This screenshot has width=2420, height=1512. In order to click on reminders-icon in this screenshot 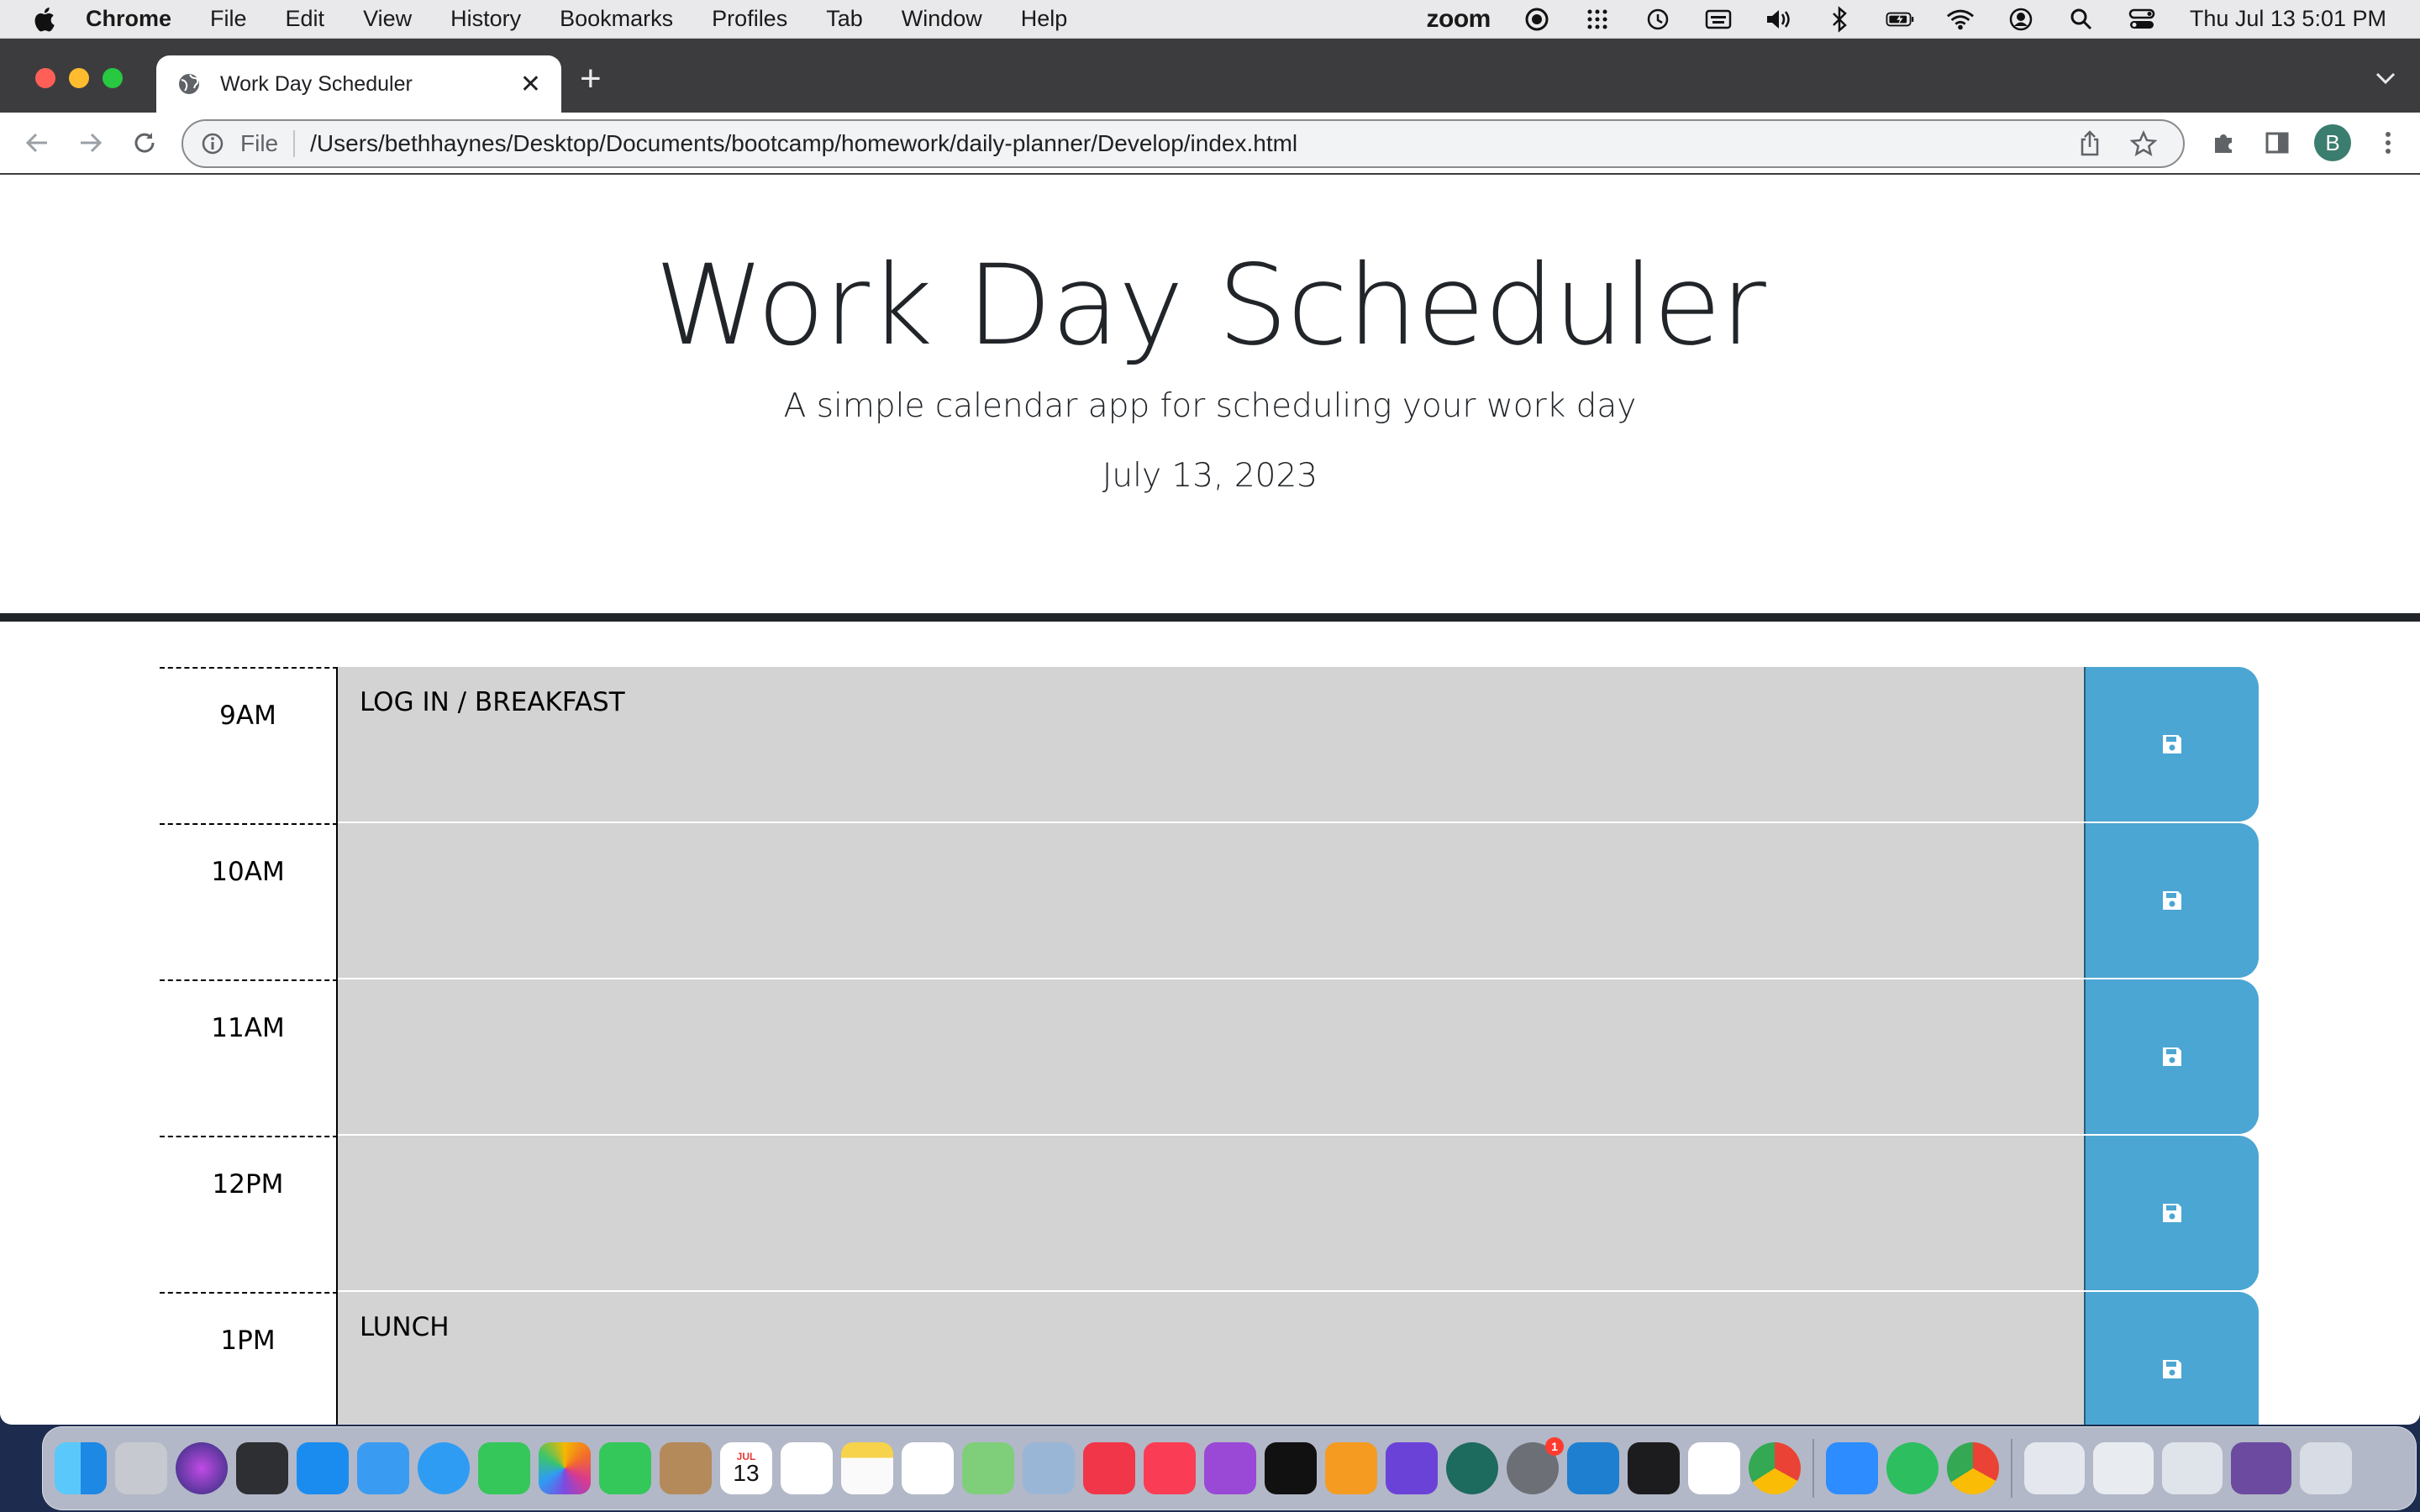, I will do `click(807, 1468)`.